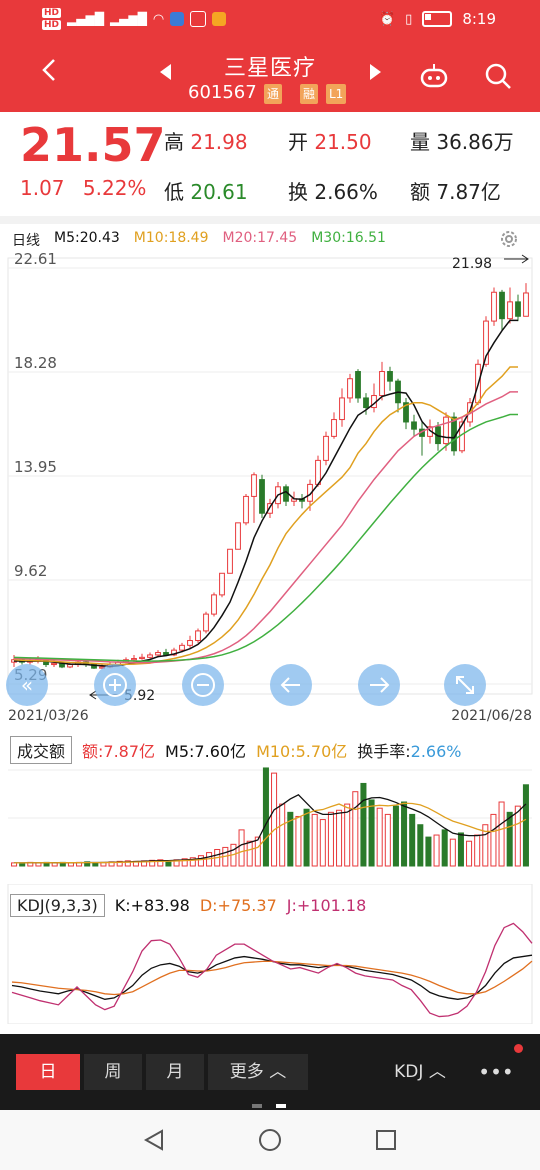  Describe the element at coordinates (87, 238) in the screenshot. I see `ma5-label: M5:20.43` at that location.